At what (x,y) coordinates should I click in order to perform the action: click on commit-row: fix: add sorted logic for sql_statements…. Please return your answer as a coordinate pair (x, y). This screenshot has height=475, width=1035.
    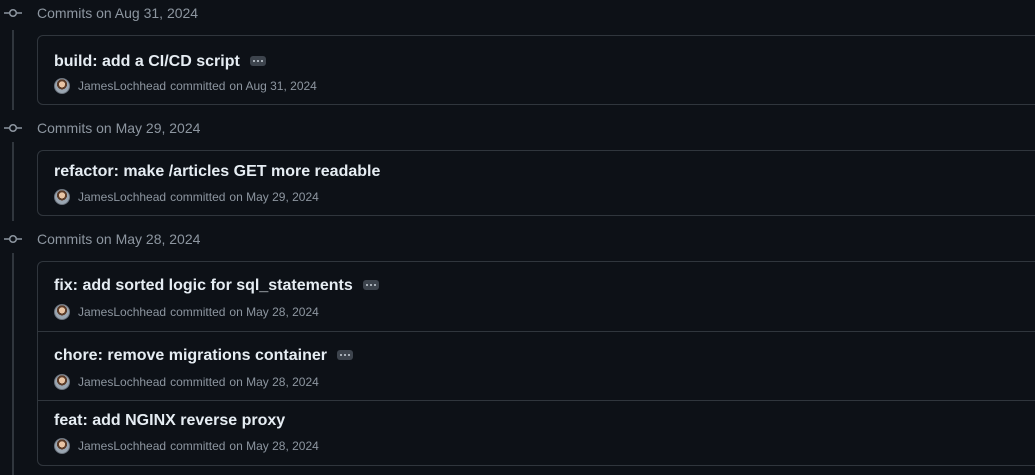
    Looking at the image, I should click on (536, 296).